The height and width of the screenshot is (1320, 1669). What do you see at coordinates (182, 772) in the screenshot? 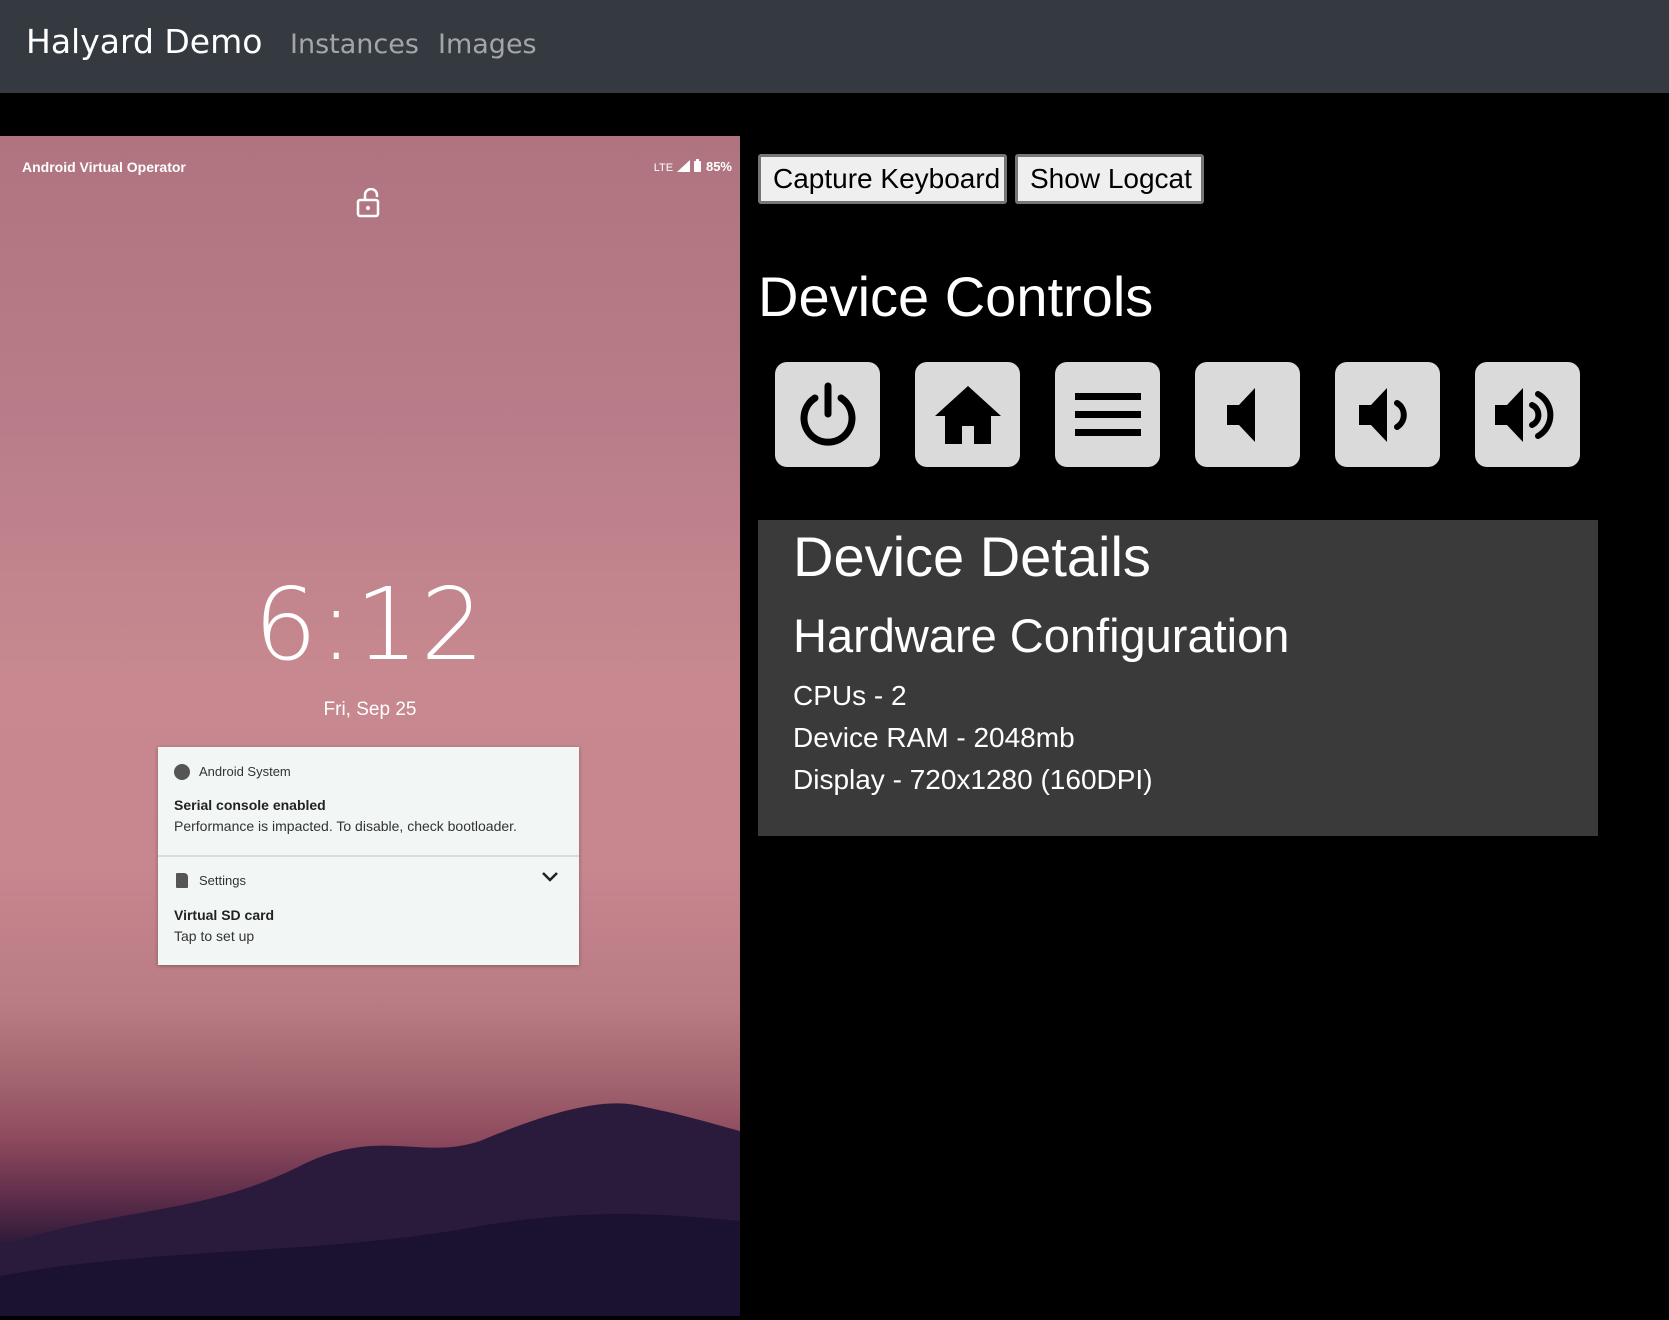
I see `android-system-icon` at bounding box center [182, 772].